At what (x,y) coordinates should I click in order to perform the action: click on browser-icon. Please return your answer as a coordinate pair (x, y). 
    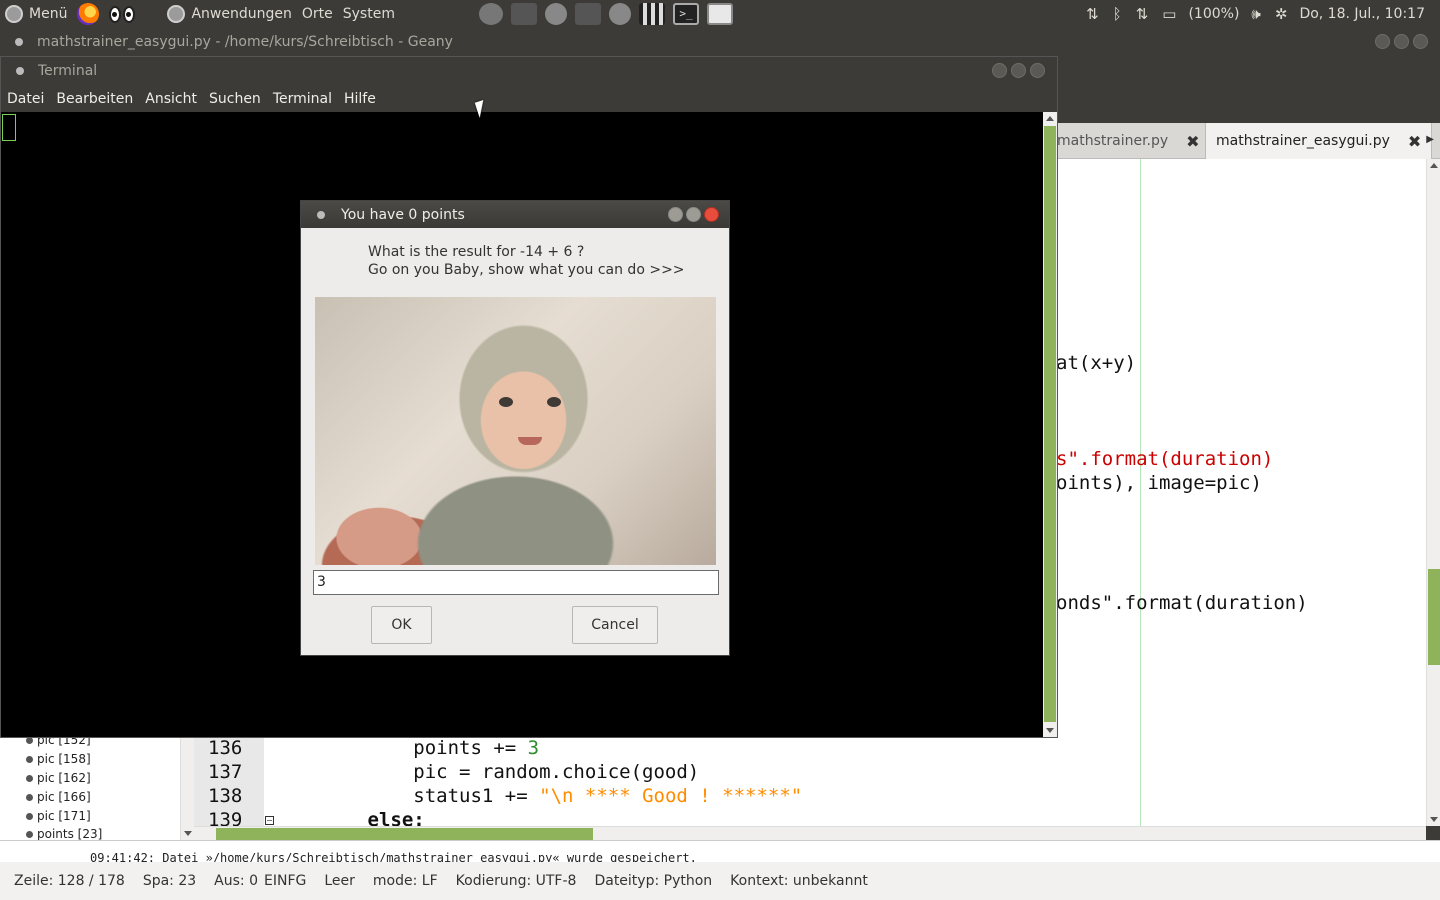
    Looking at the image, I should click on (619, 14).